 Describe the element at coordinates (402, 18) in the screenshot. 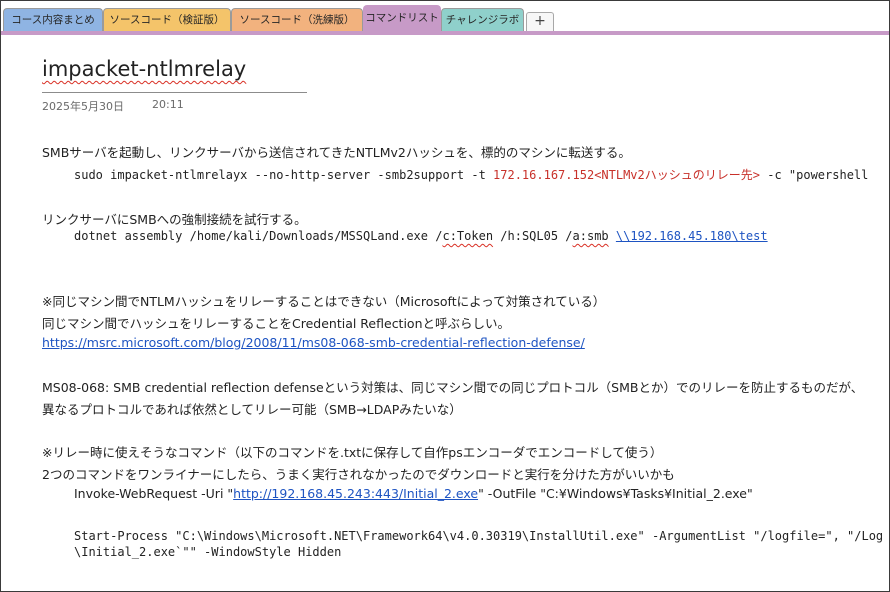

I see `tab-command-list: コマンドリスト` at that location.